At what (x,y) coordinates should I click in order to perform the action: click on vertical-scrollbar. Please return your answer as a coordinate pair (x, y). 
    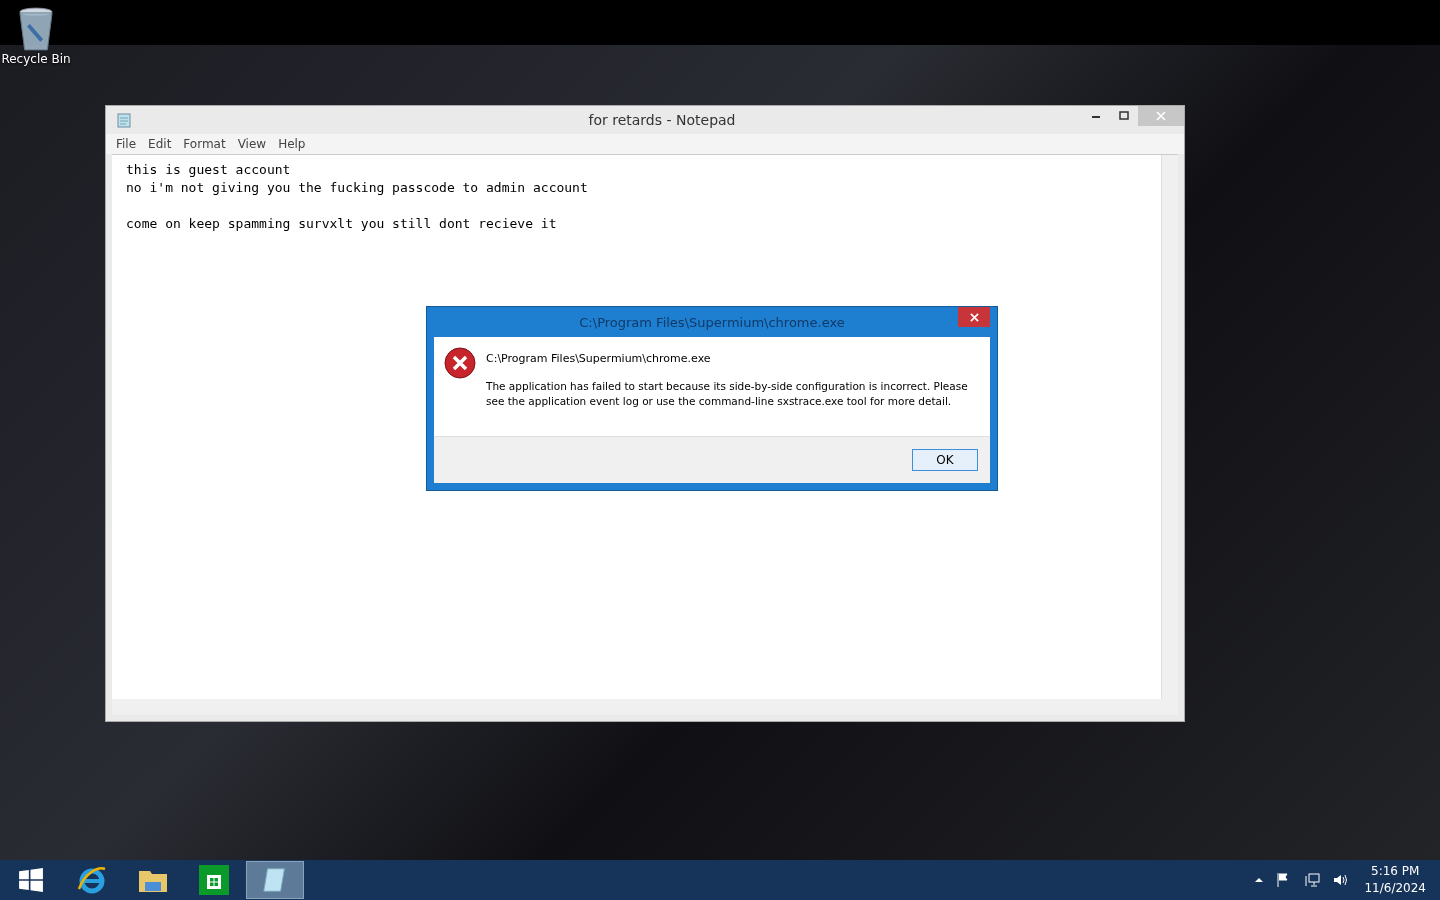
    Looking at the image, I should click on (1169, 427).